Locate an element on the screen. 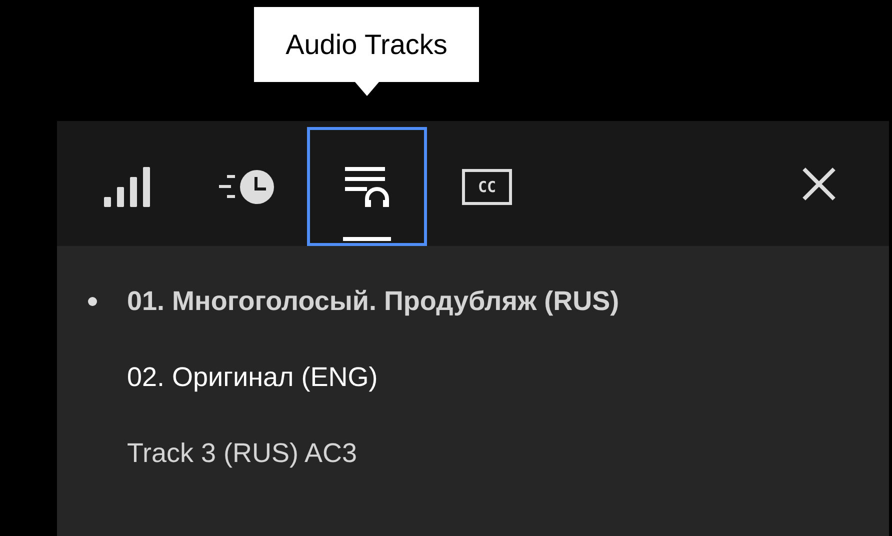 The width and height of the screenshot is (892, 536). playlist-headphones-icon is located at coordinates (367, 186).